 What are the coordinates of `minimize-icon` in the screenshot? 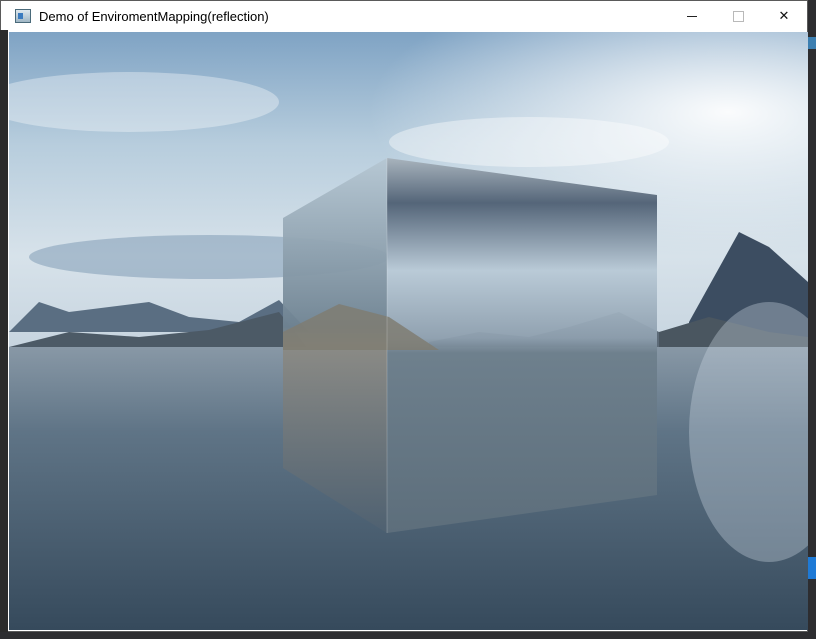 It's located at (692, 16).